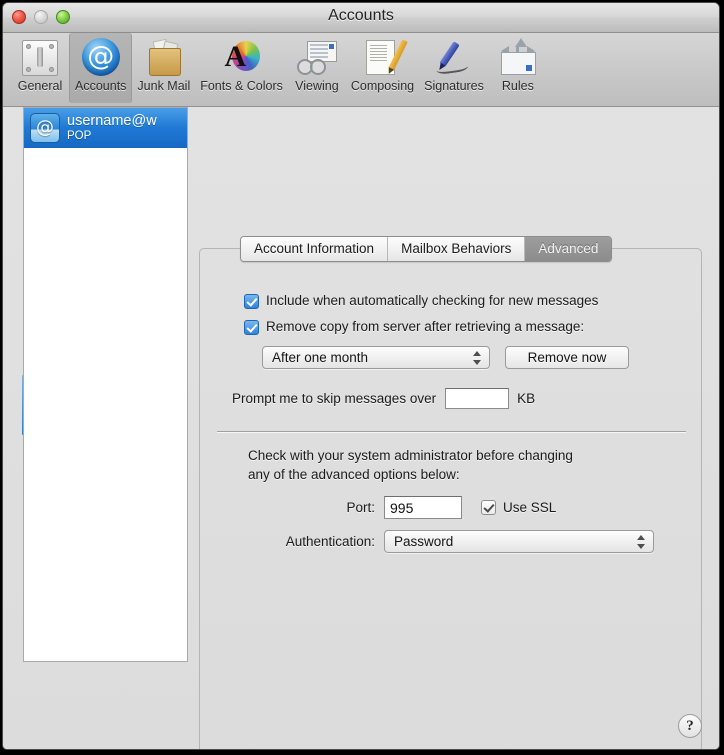 This screenshot has width=724, height=755. What do you see at coordinates (45, 128) in the screenshot?
I see `at-sign-icon: @` at bounding box center [45, 128].